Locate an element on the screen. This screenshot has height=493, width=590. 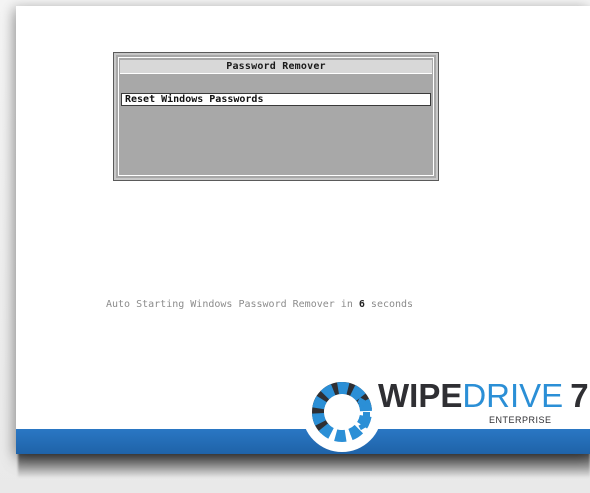
wipedrive-ring-logo-icon is located at coordinates (342, 412).